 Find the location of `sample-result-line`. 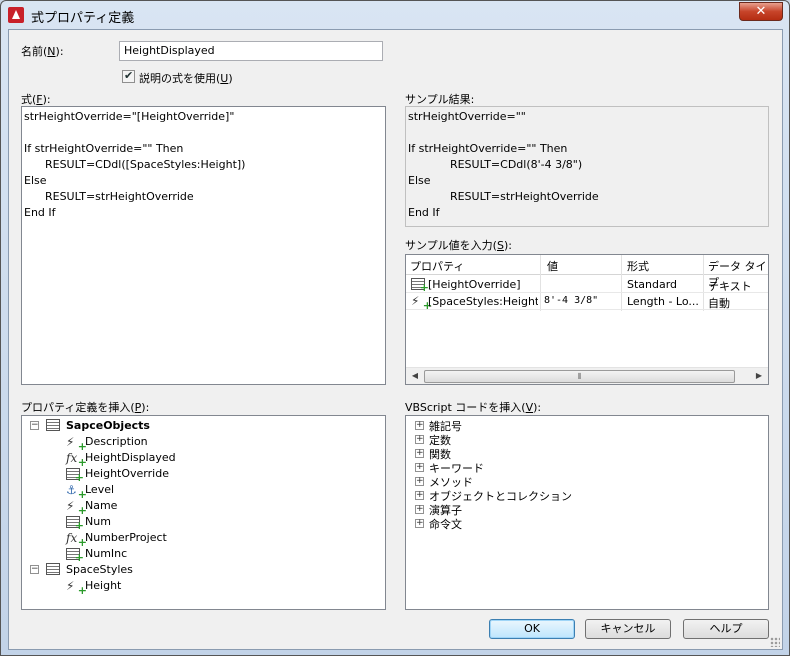

sample-result-line is located at coordinates (587, 133).